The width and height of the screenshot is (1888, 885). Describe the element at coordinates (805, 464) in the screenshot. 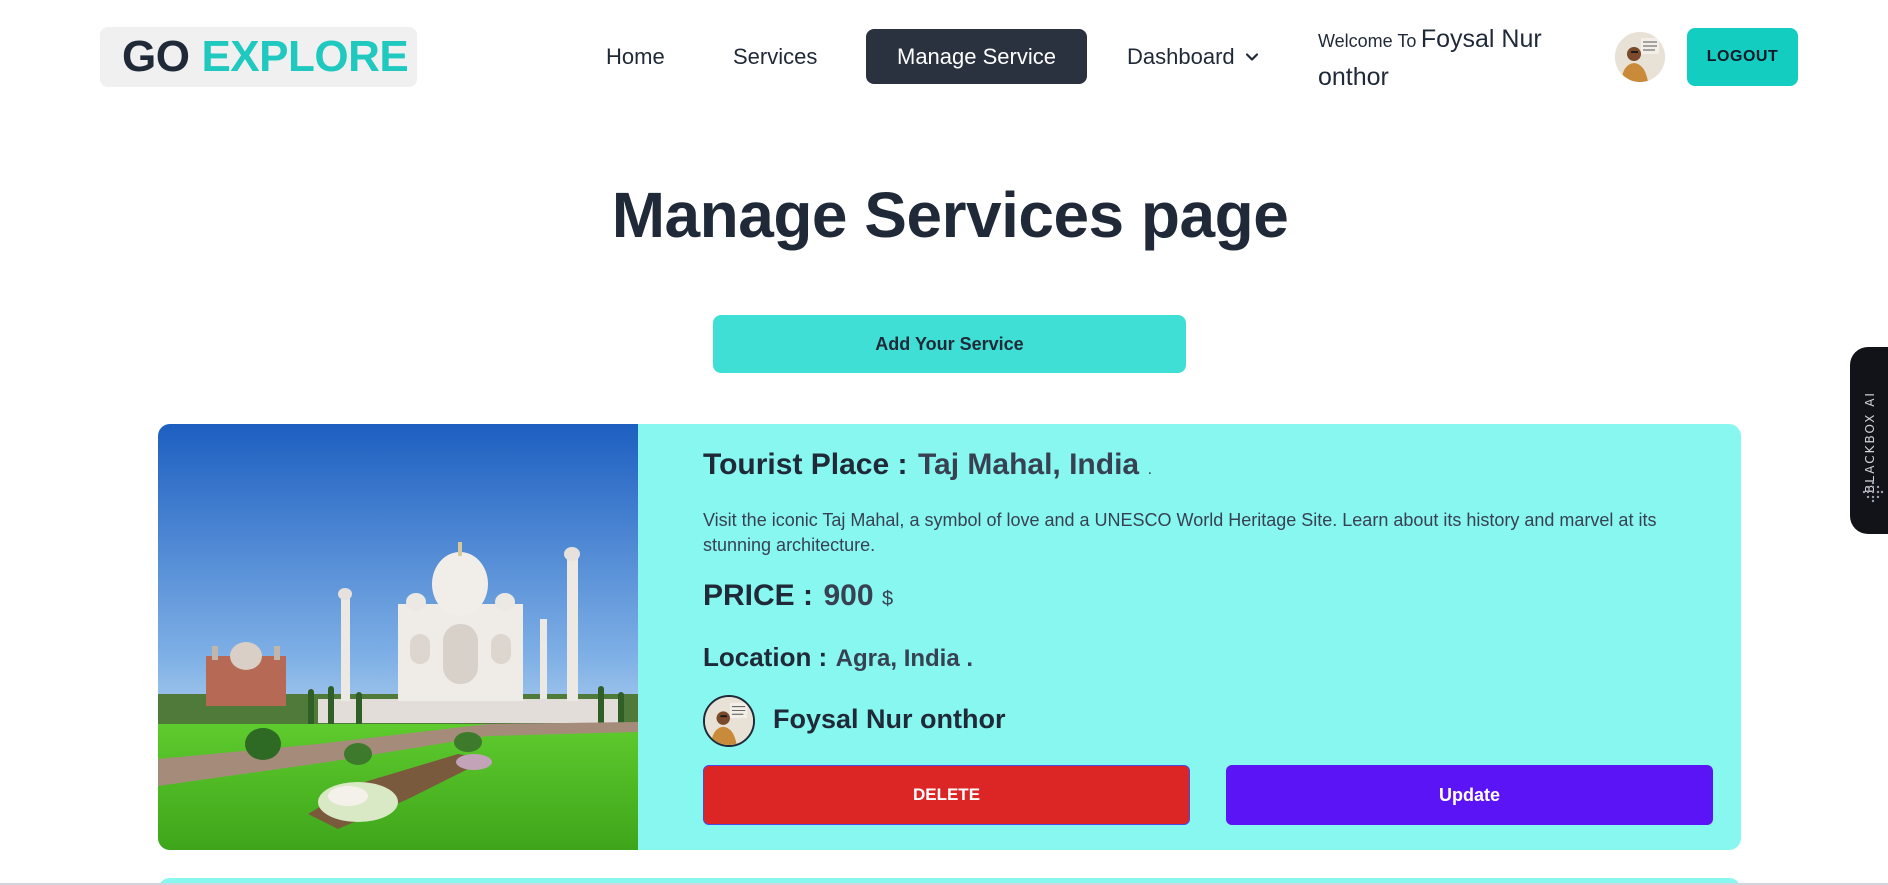

I see `tourist-place-label: Tourist Place :` at that location.